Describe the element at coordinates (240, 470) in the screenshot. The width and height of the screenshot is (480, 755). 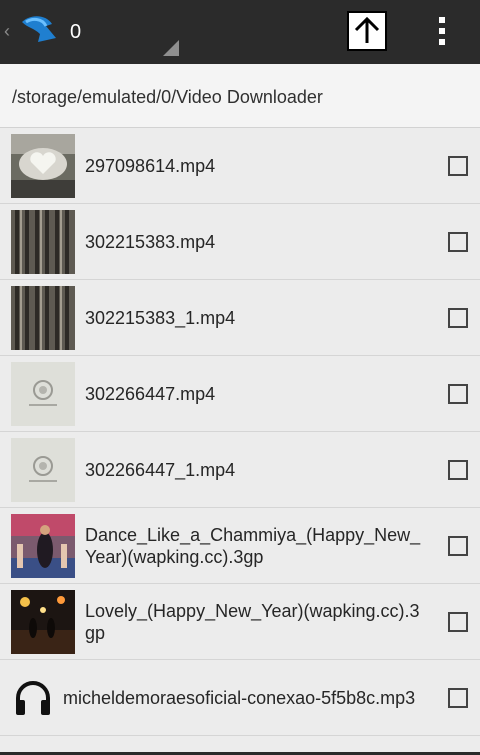
I see `file-row: 302266447_1.mp4` at that location.